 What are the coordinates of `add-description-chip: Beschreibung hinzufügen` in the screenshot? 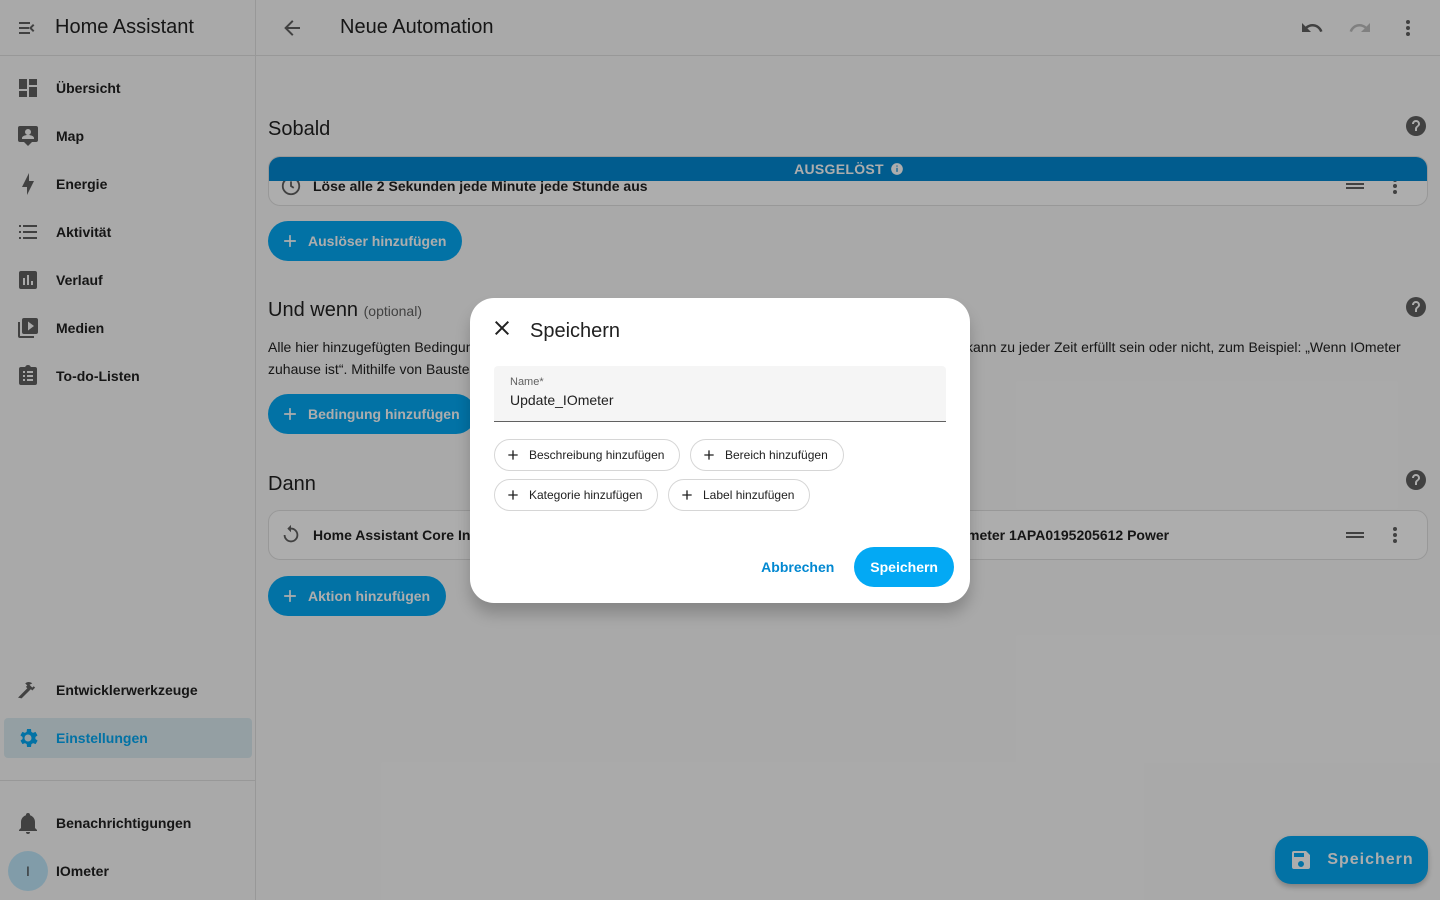 It's located at (587, 455).